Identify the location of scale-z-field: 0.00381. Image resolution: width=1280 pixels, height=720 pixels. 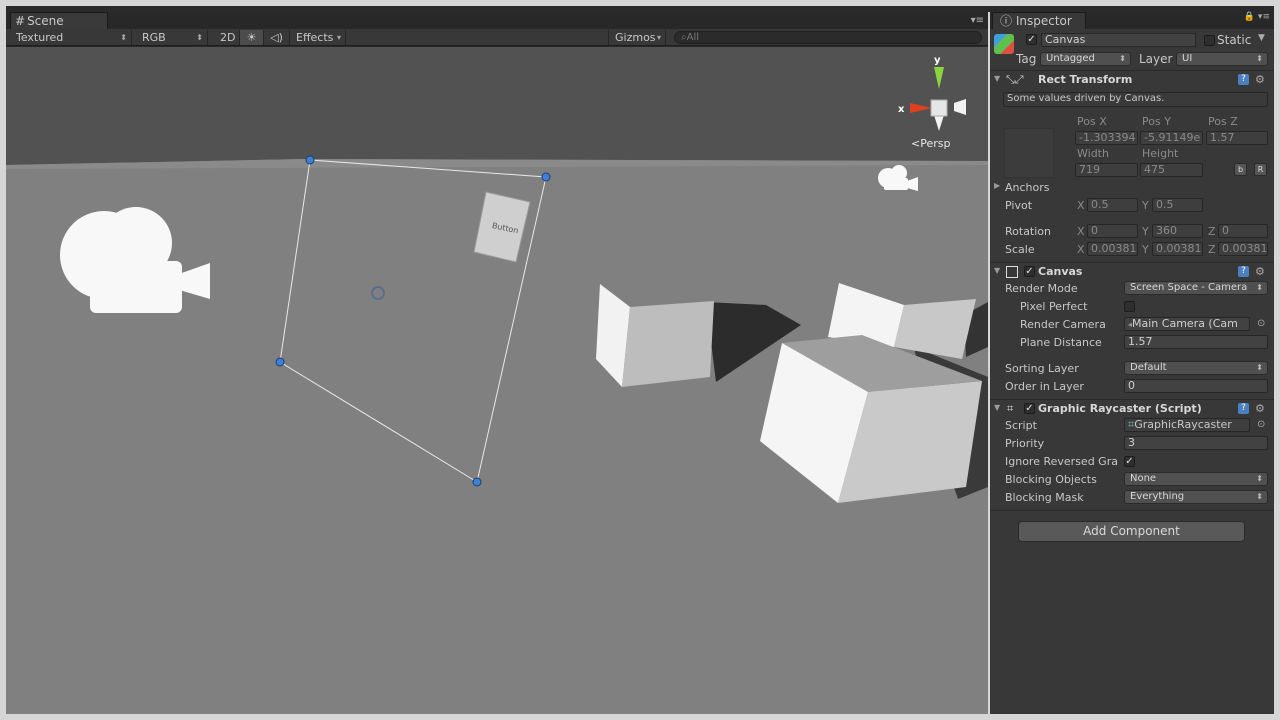
(1243, 249).